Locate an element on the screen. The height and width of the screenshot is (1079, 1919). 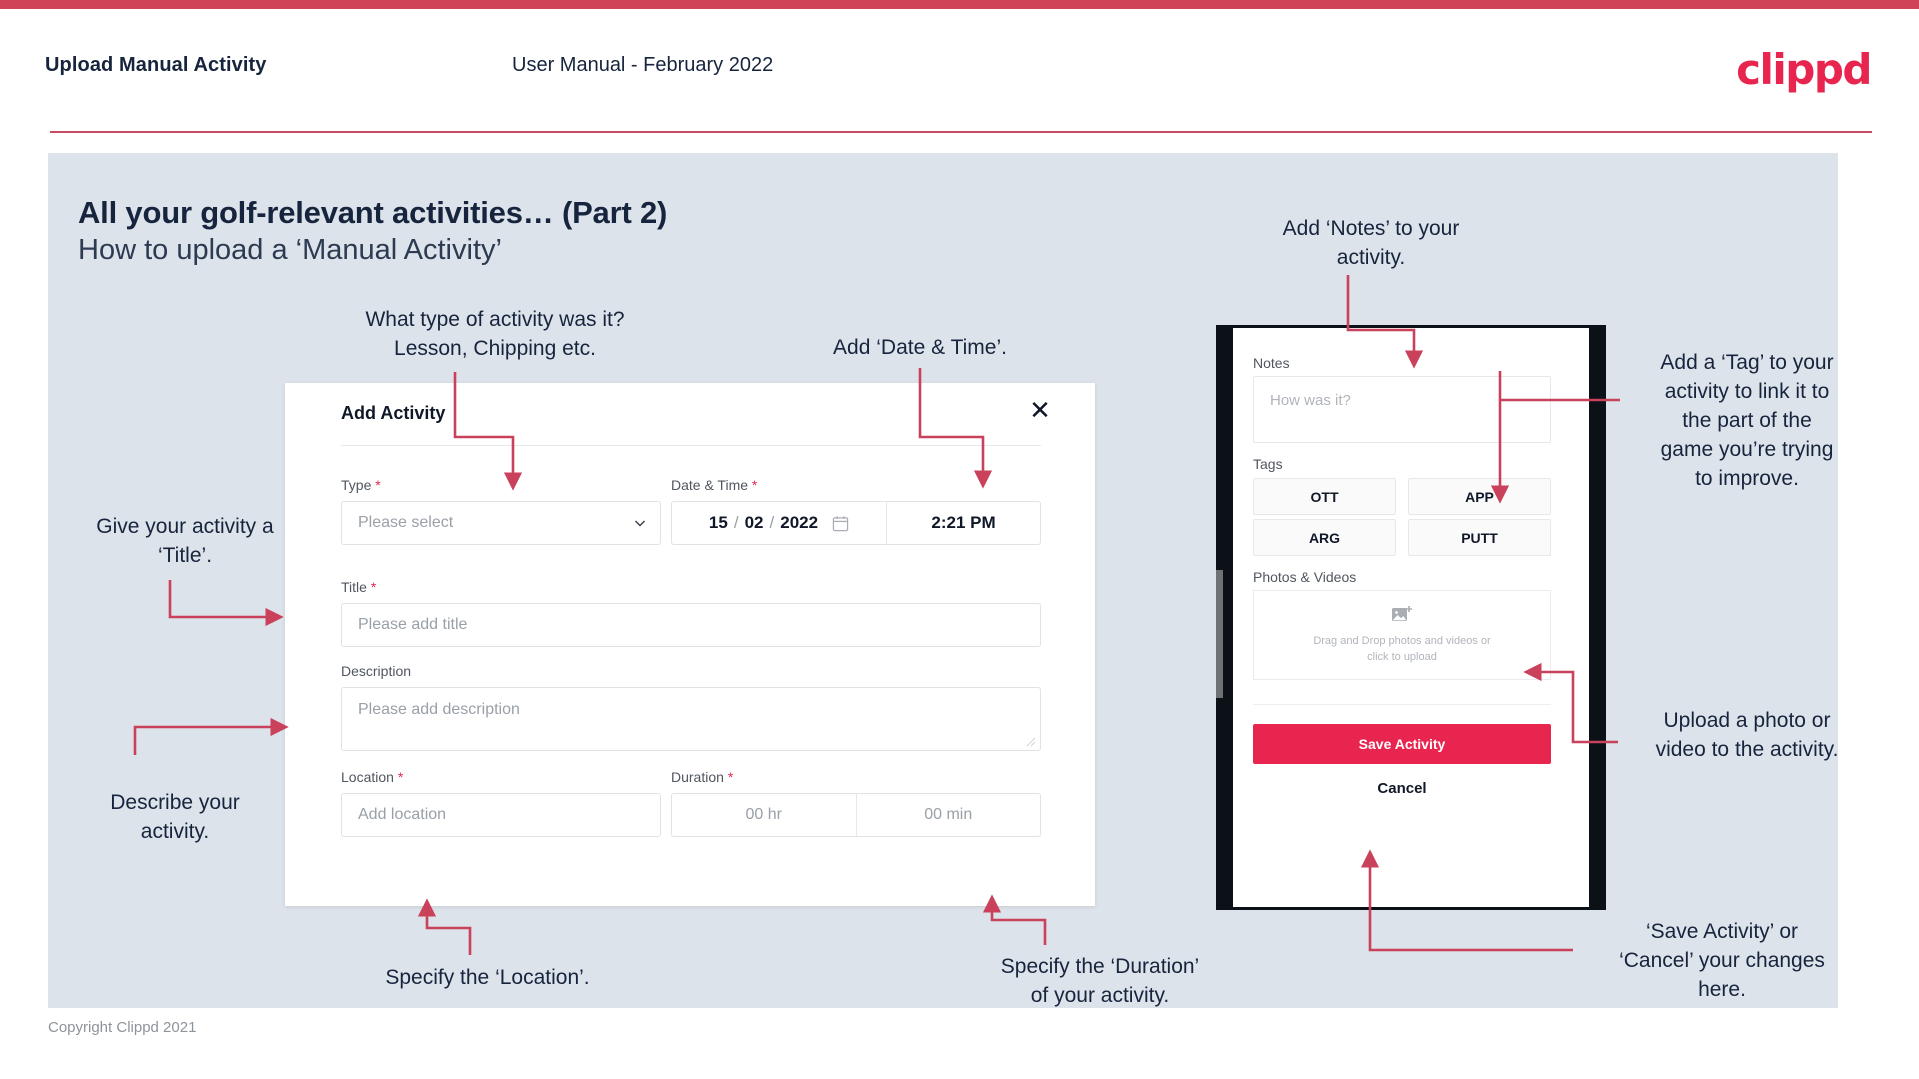
tag-arg-label: ARG is located at coordinates (1324, 537).